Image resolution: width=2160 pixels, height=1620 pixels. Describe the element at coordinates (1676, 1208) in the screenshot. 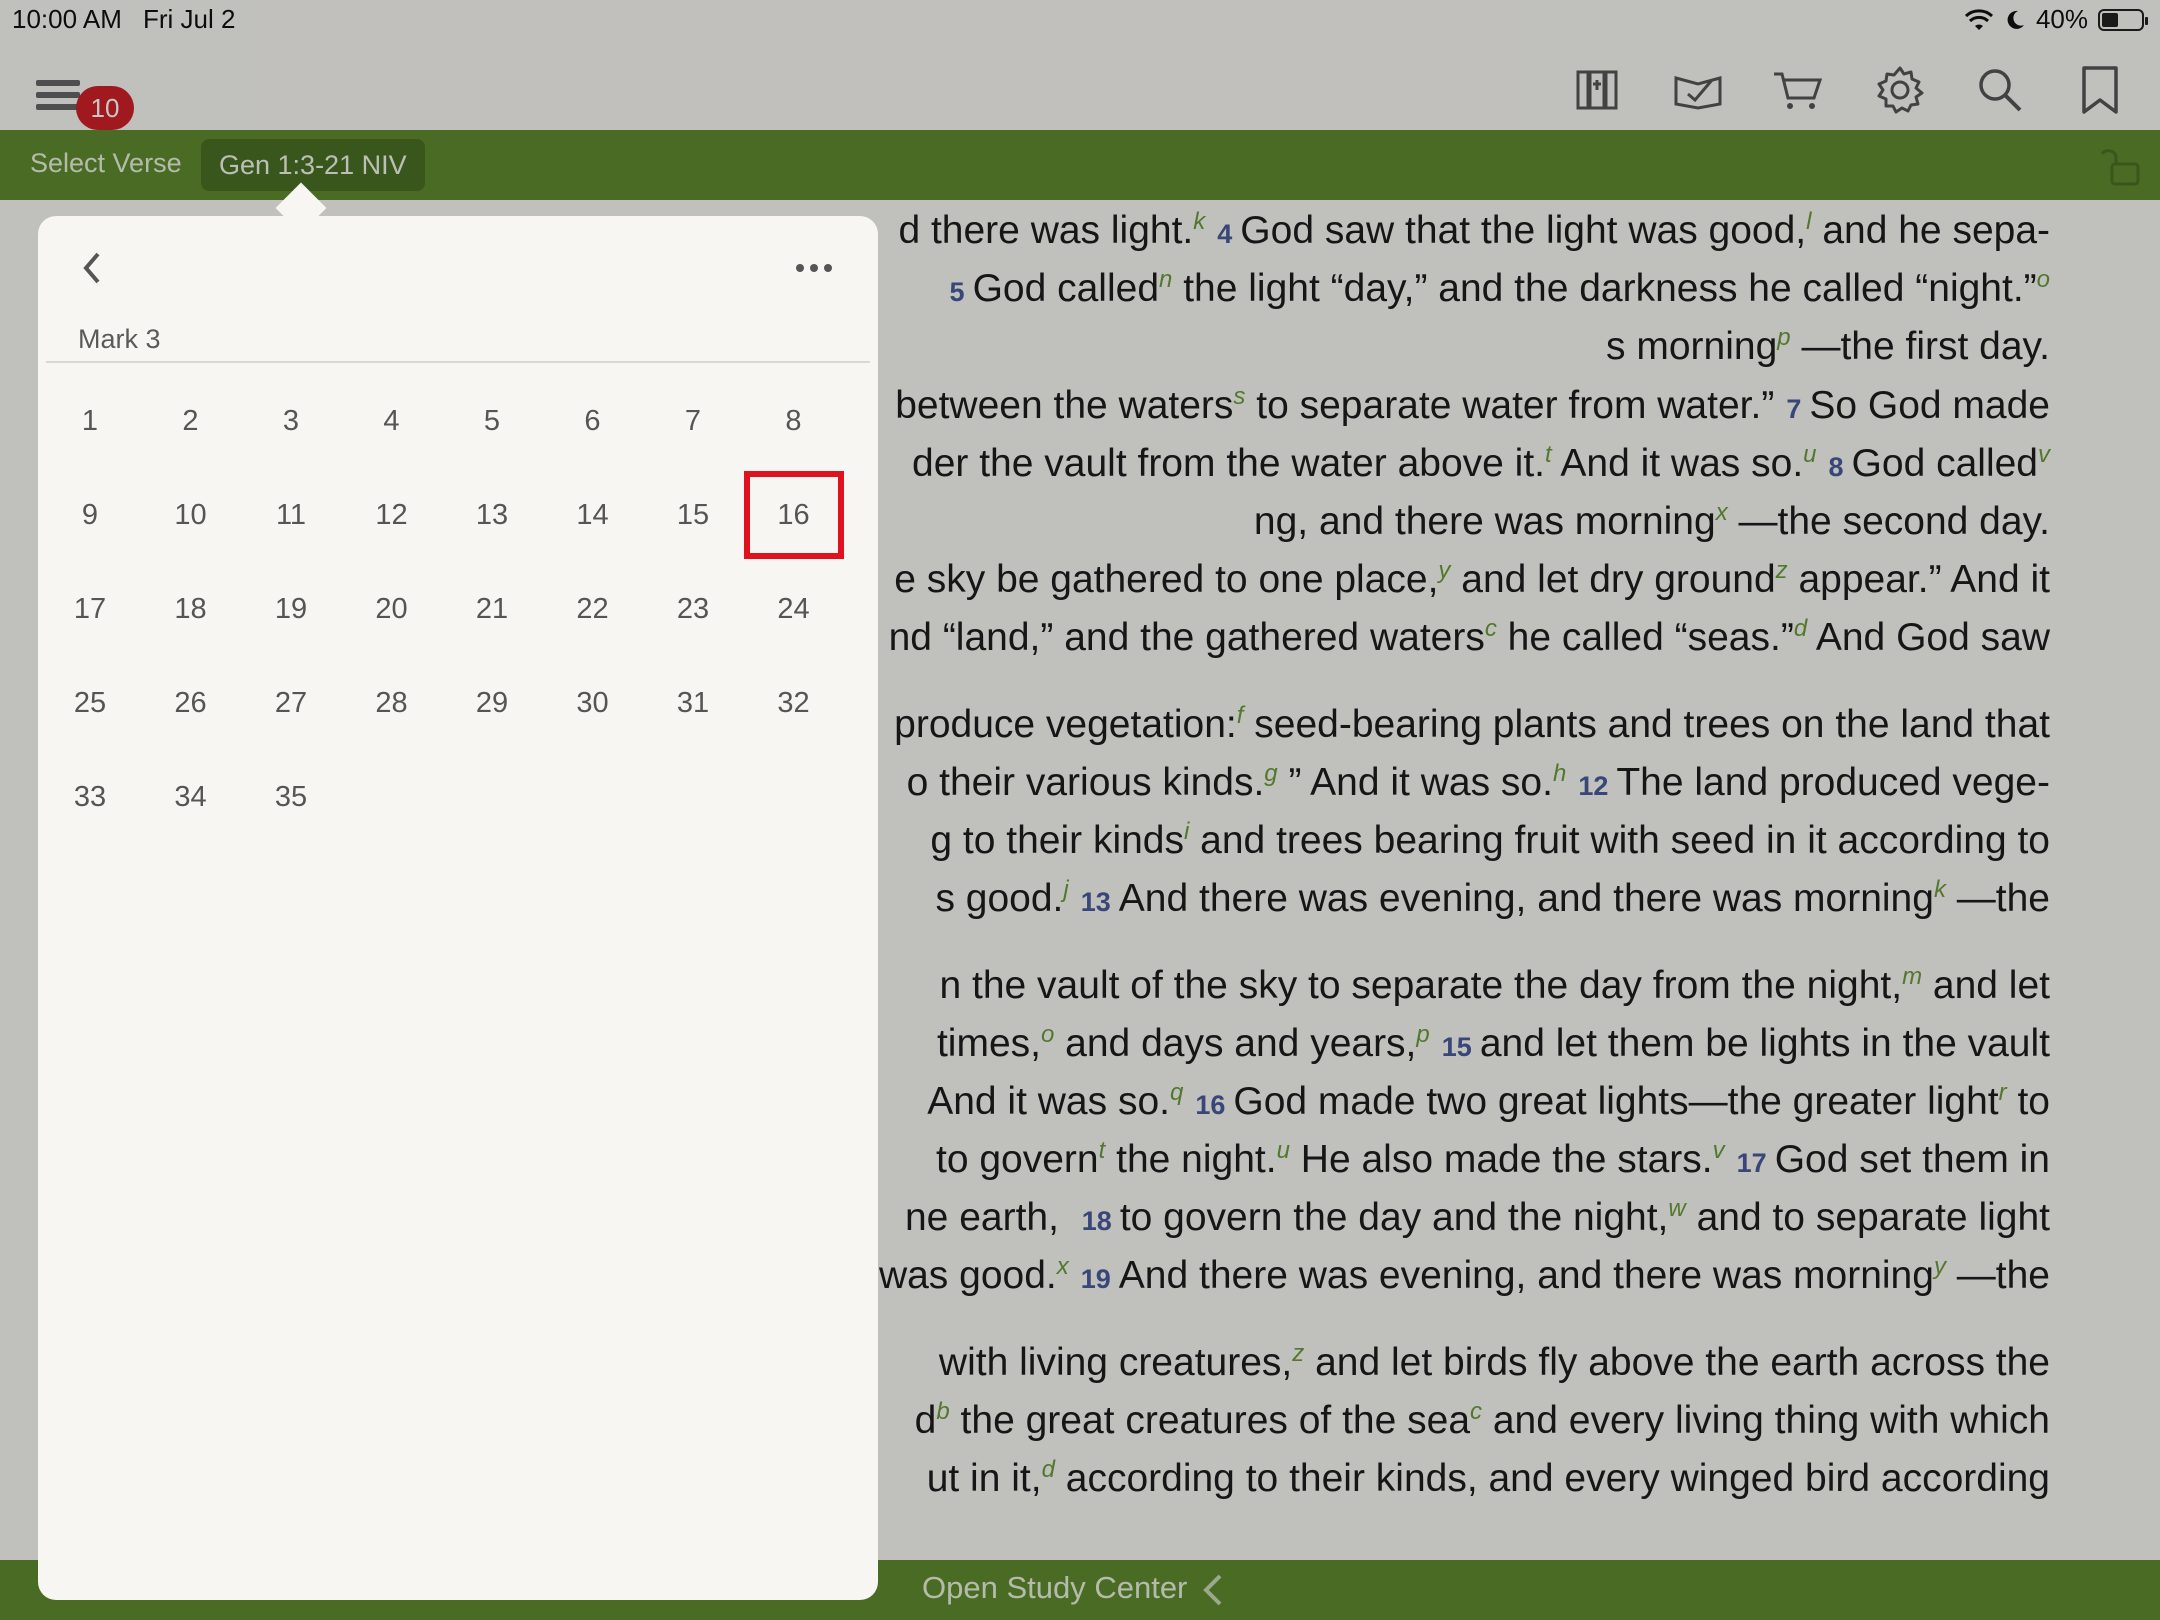

I see `footnote-marker: w` at that location.